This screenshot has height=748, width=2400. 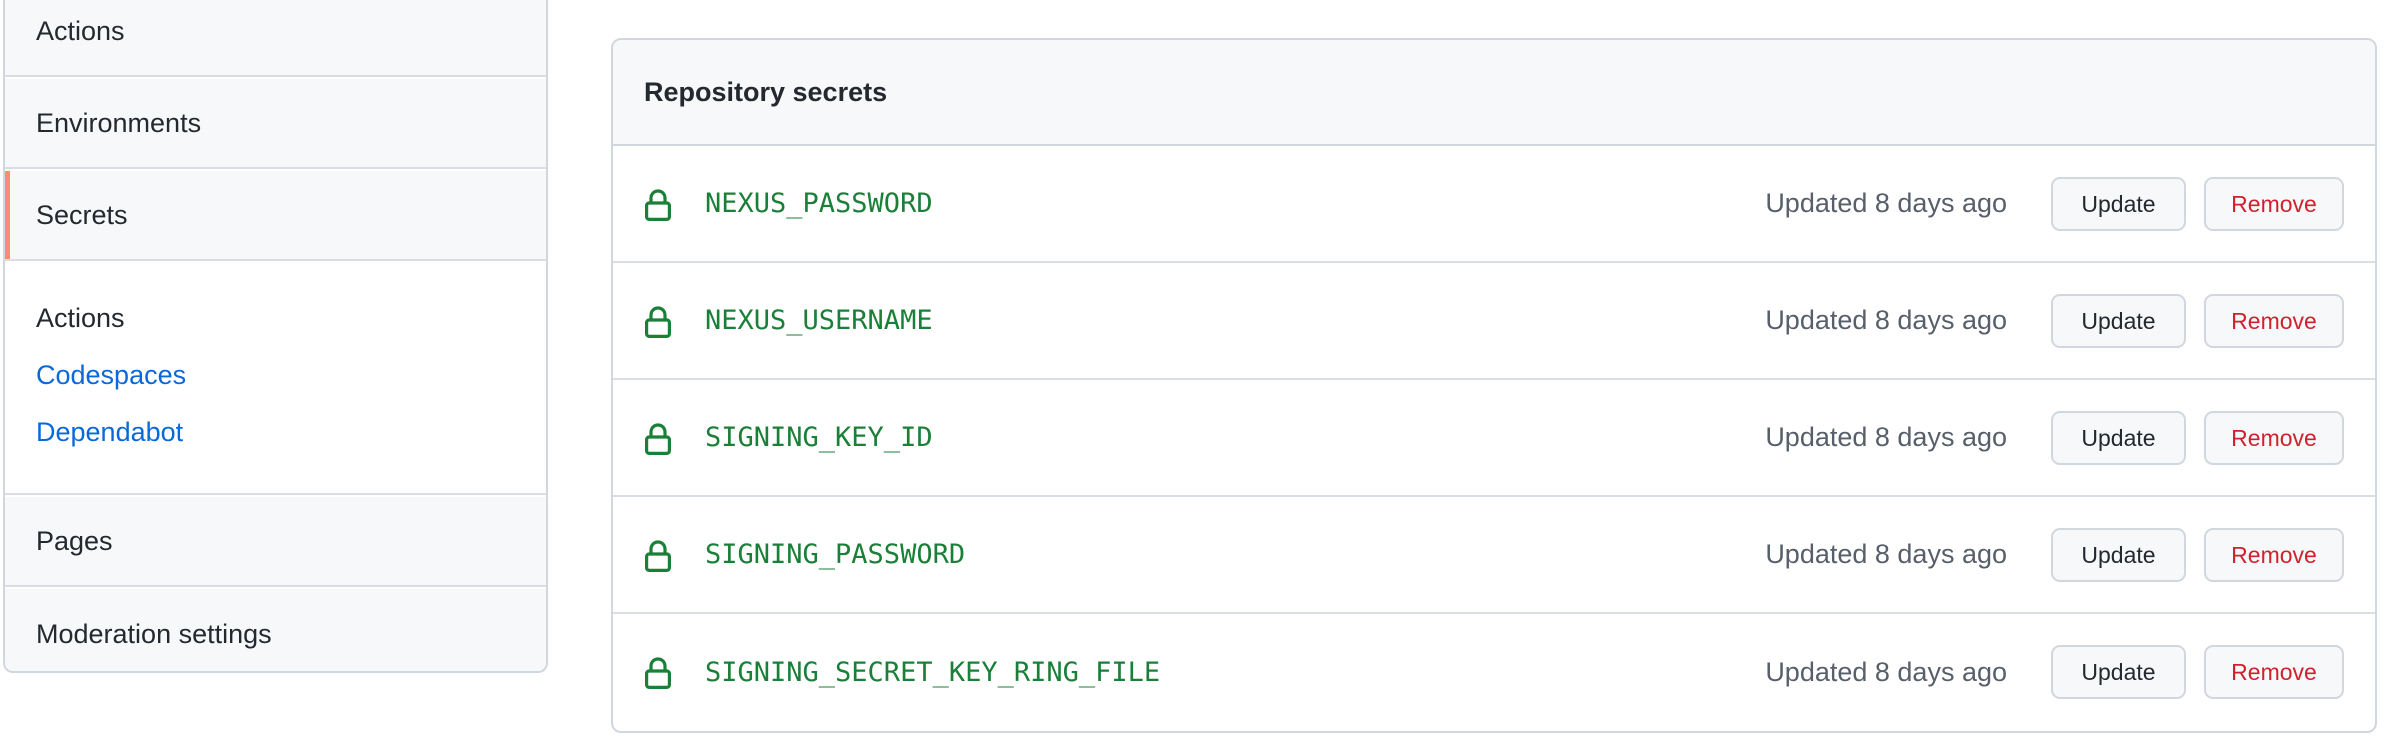 What do you see at coordinates (275, 124) in the screenshot?
I see `sidebar-item-environments: Environments` at bounding box center [275, 124].